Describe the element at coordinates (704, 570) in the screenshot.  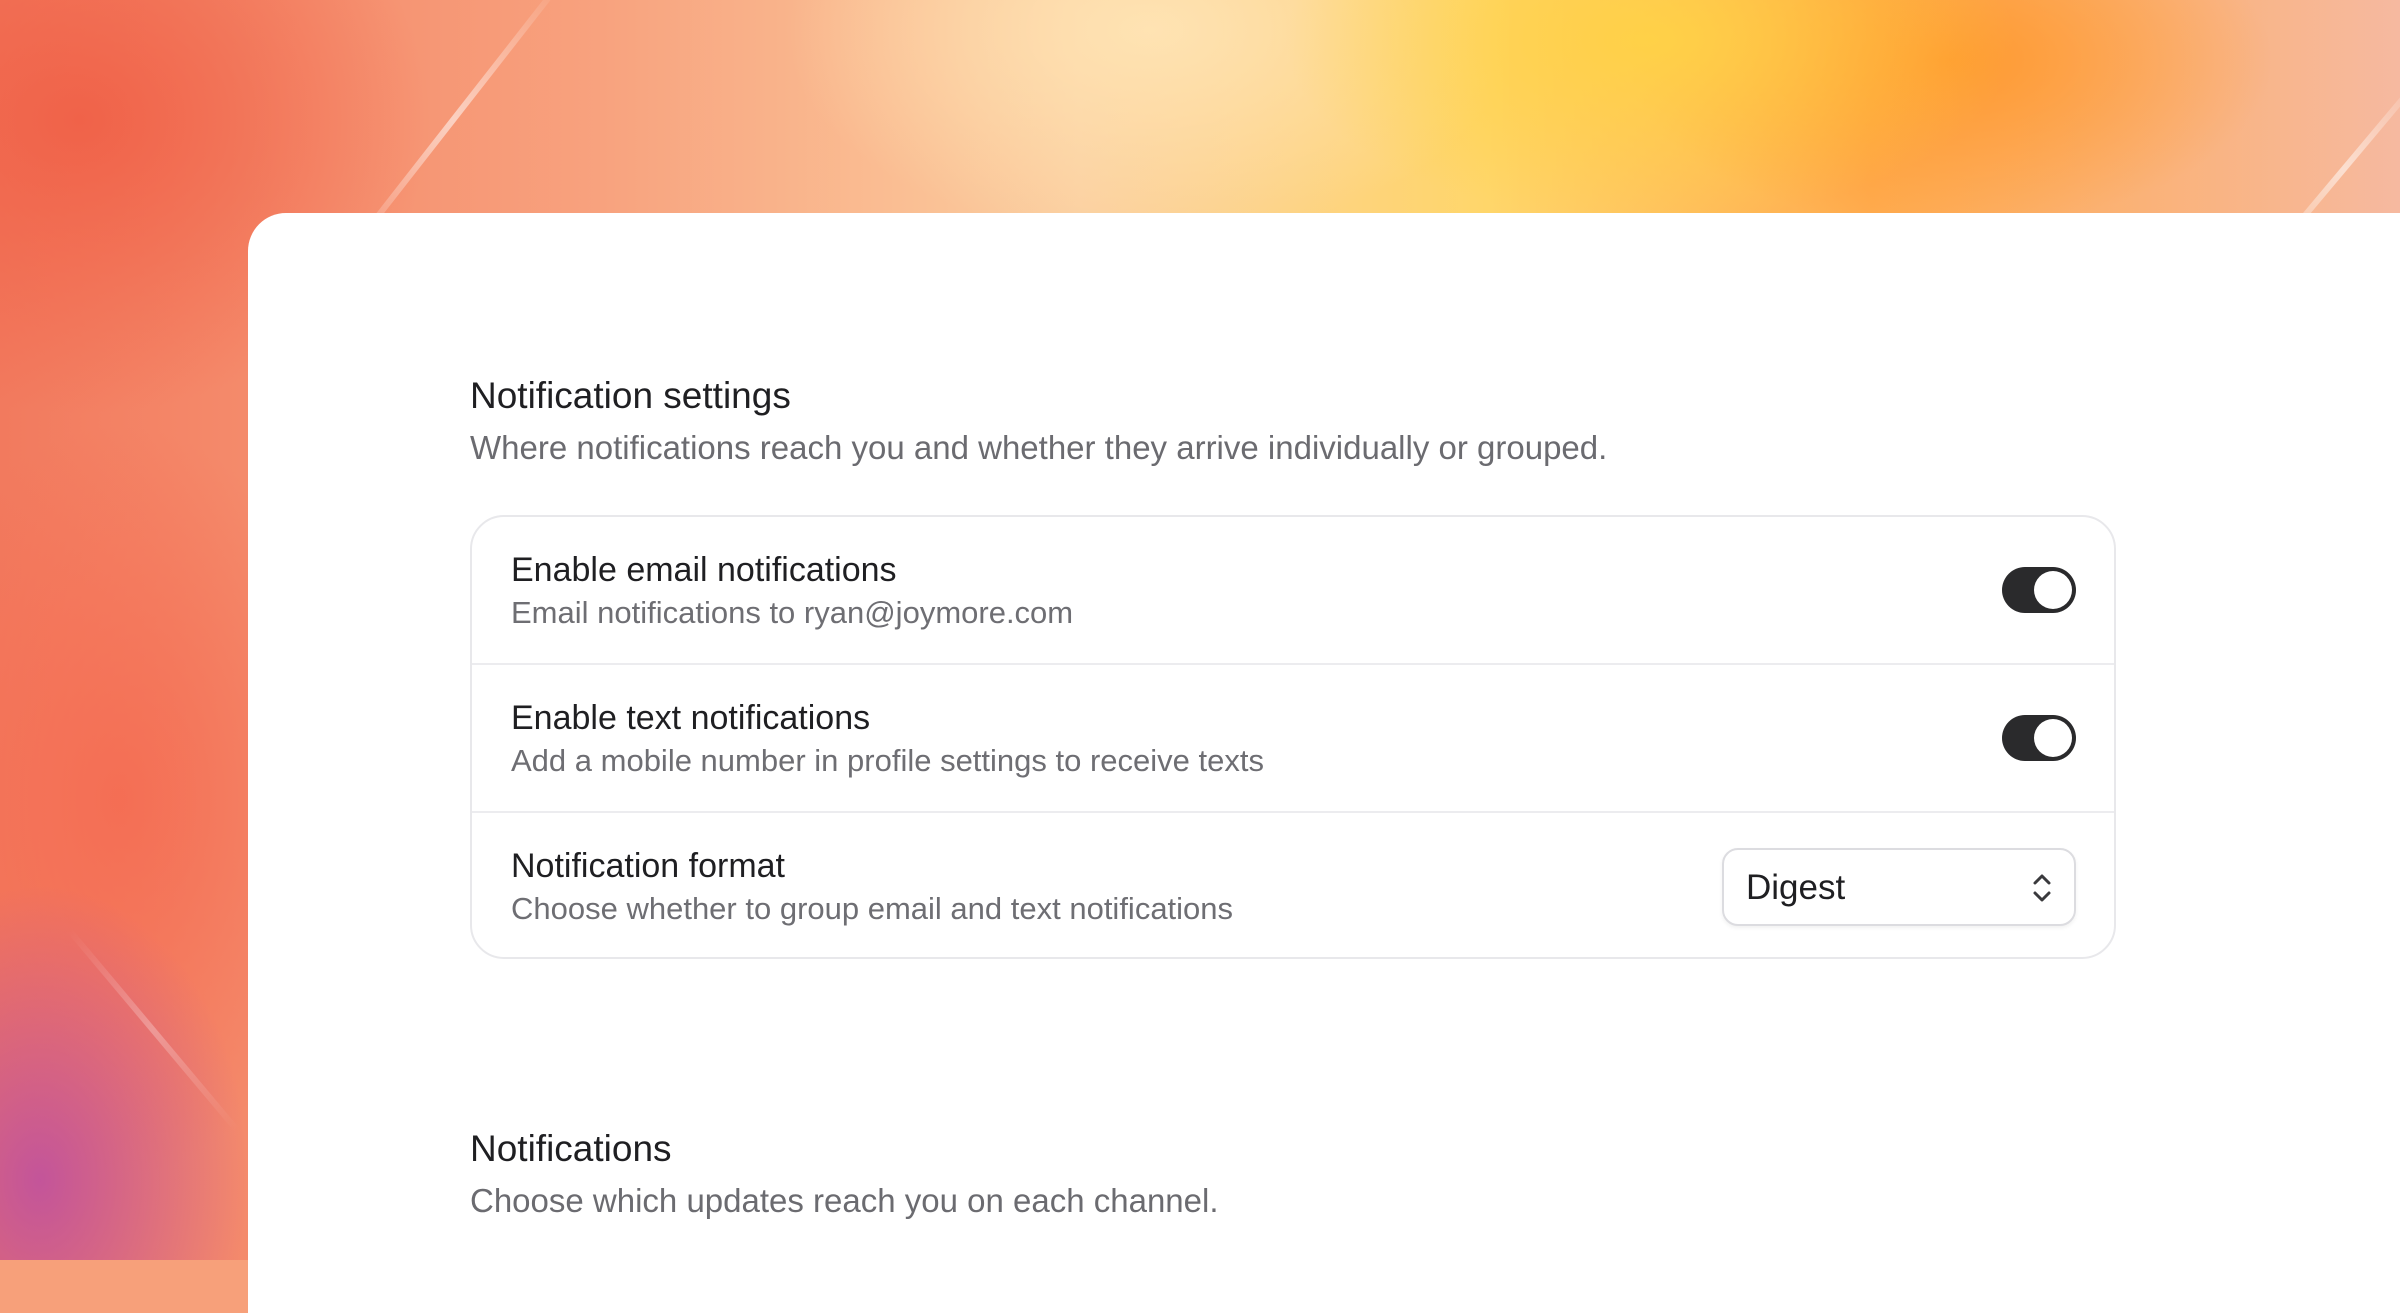
I see `row-title: Enable email notifications` at that location.